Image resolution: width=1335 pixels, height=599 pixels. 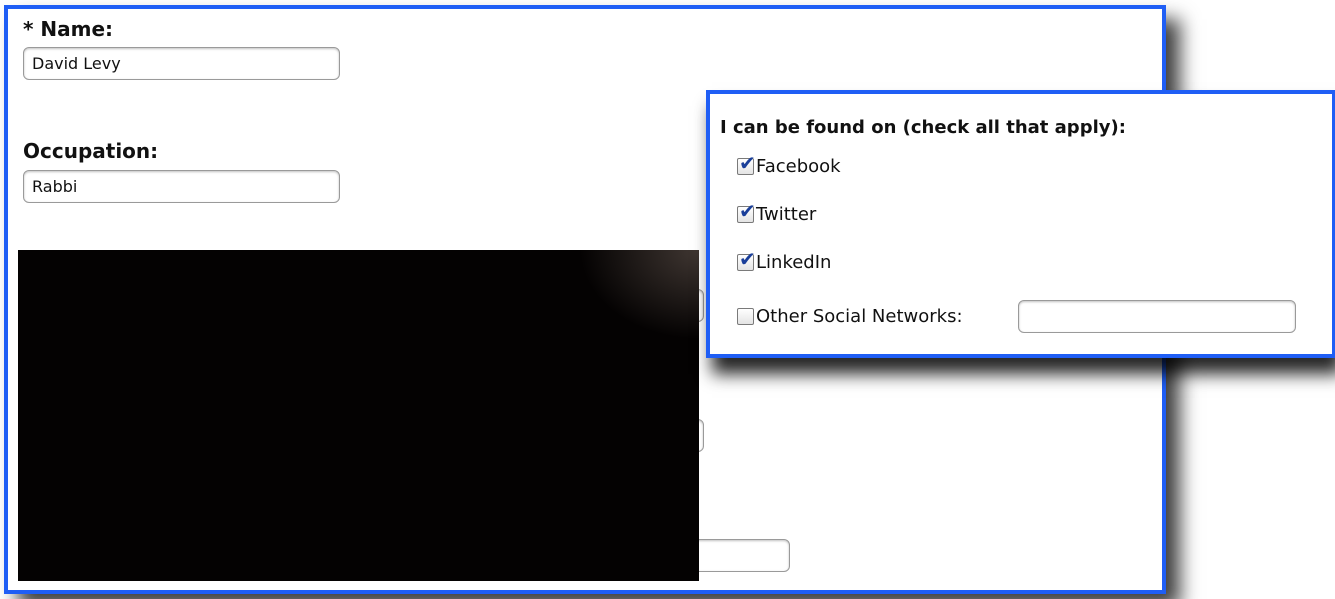 I want to click on option-facebook: ✔ Facebook, so click(x=789, y=165).